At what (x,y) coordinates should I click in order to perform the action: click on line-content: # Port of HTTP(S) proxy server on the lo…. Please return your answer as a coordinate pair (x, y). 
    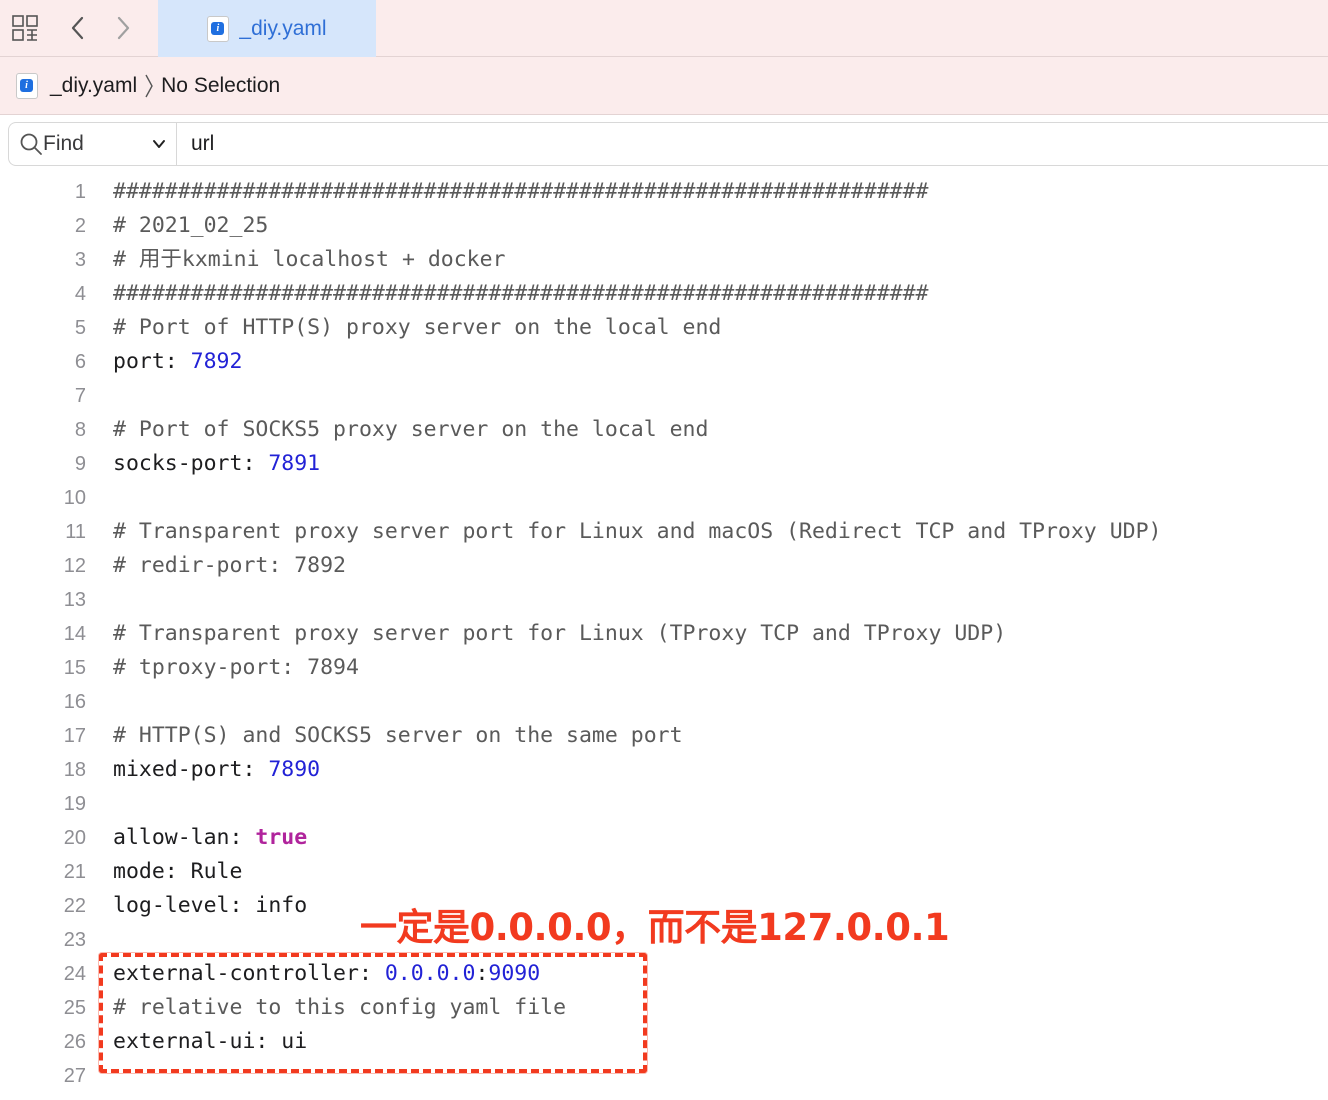
    Looking at the image, I should click on (417, 328).